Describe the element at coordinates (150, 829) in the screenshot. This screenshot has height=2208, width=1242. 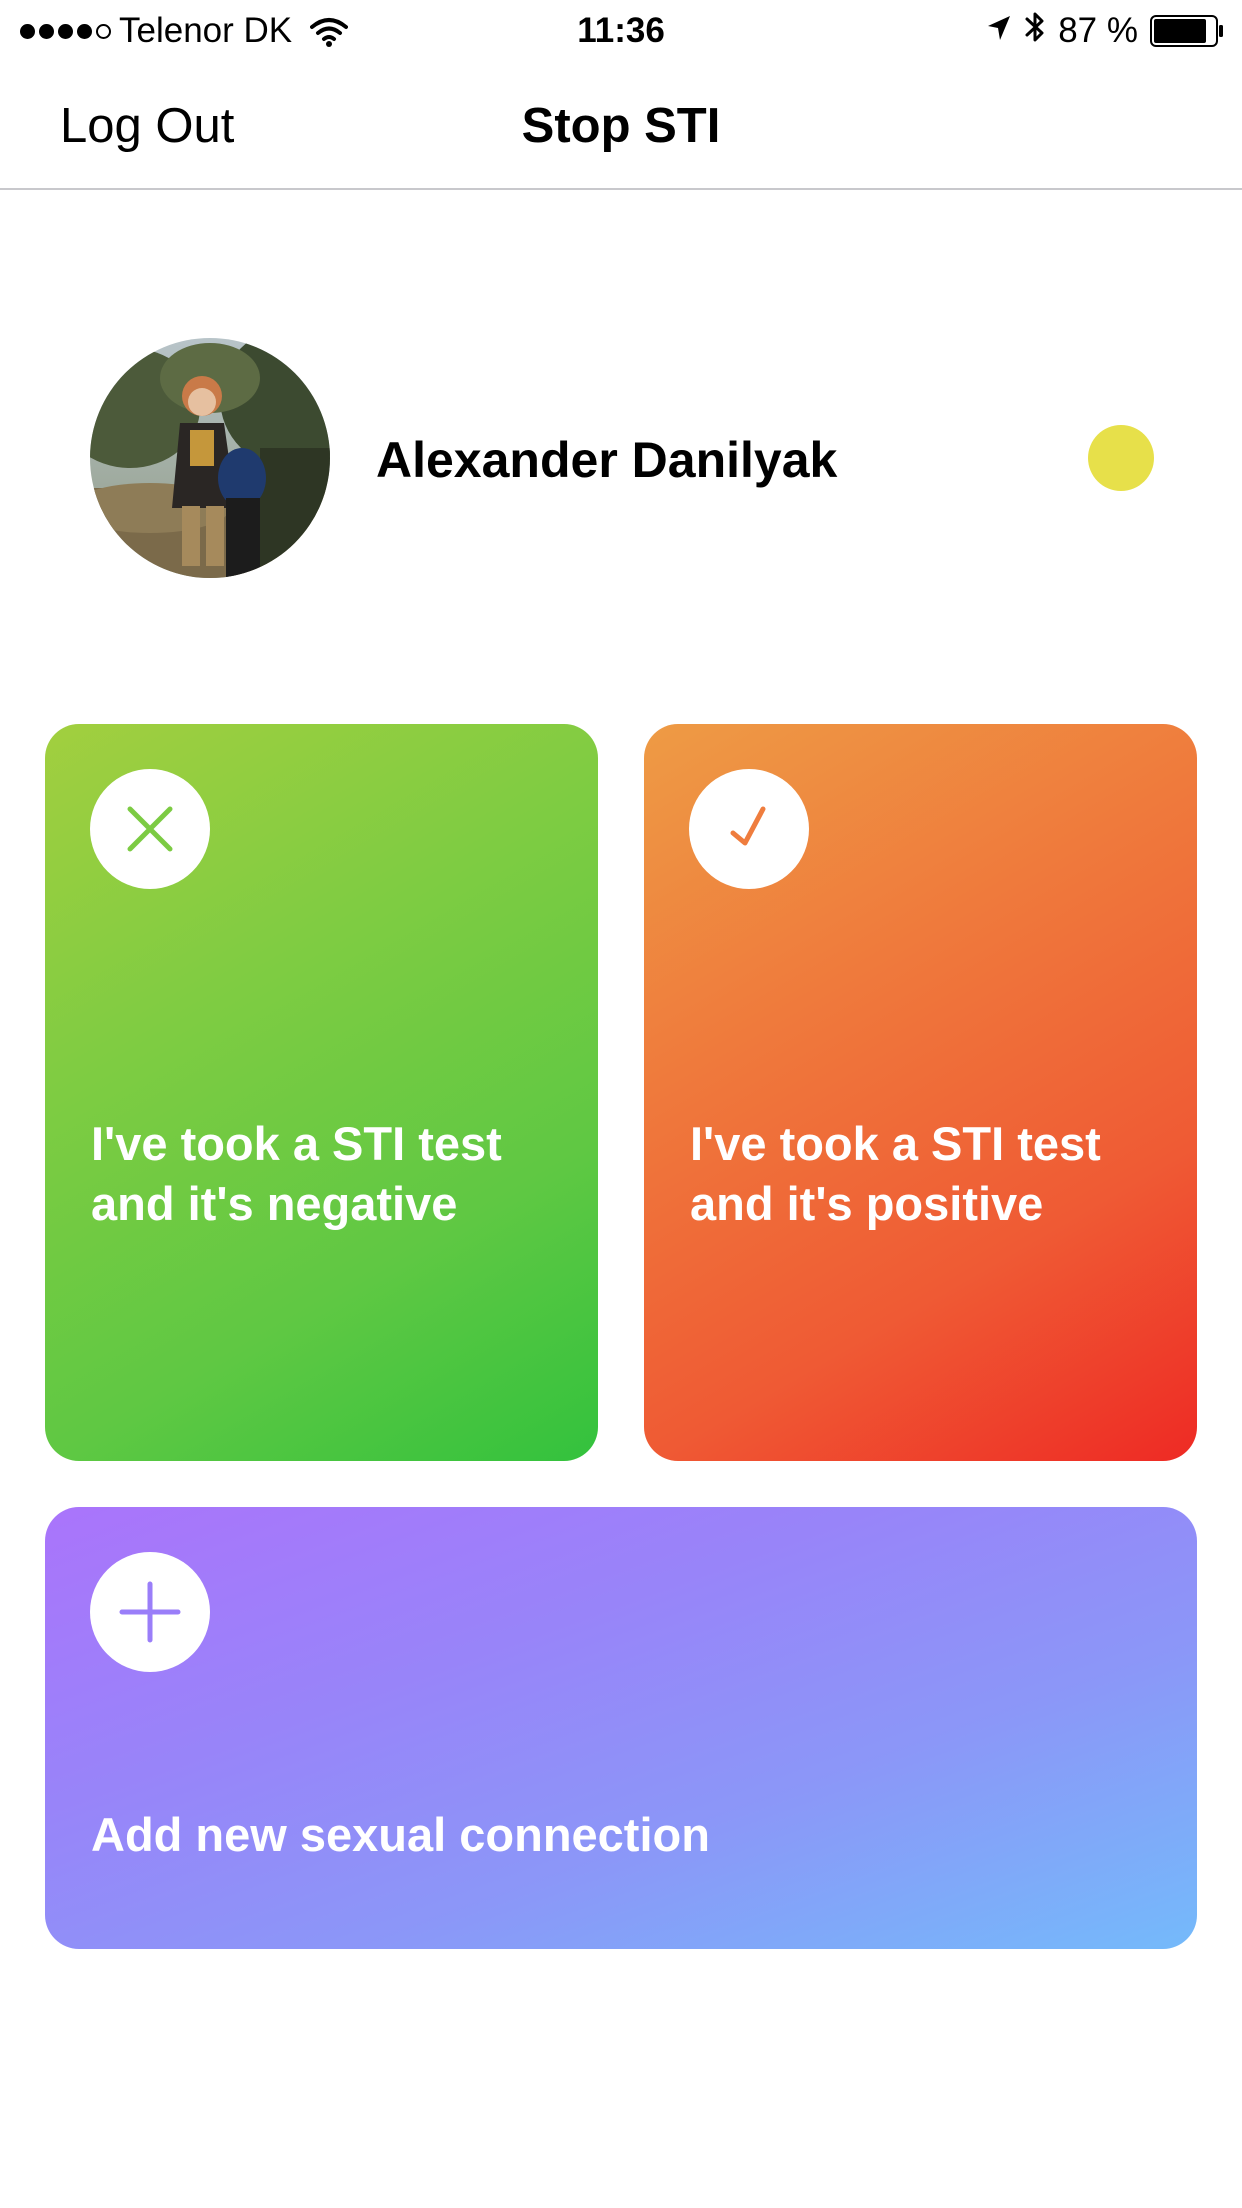
I see `x-icon` at that location.